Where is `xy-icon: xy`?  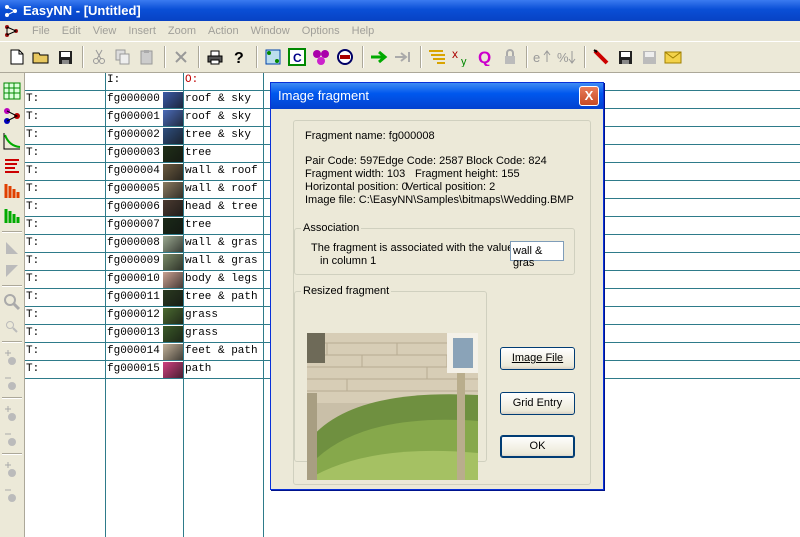
xy-icon: xy is located at coordinates (461, 57).